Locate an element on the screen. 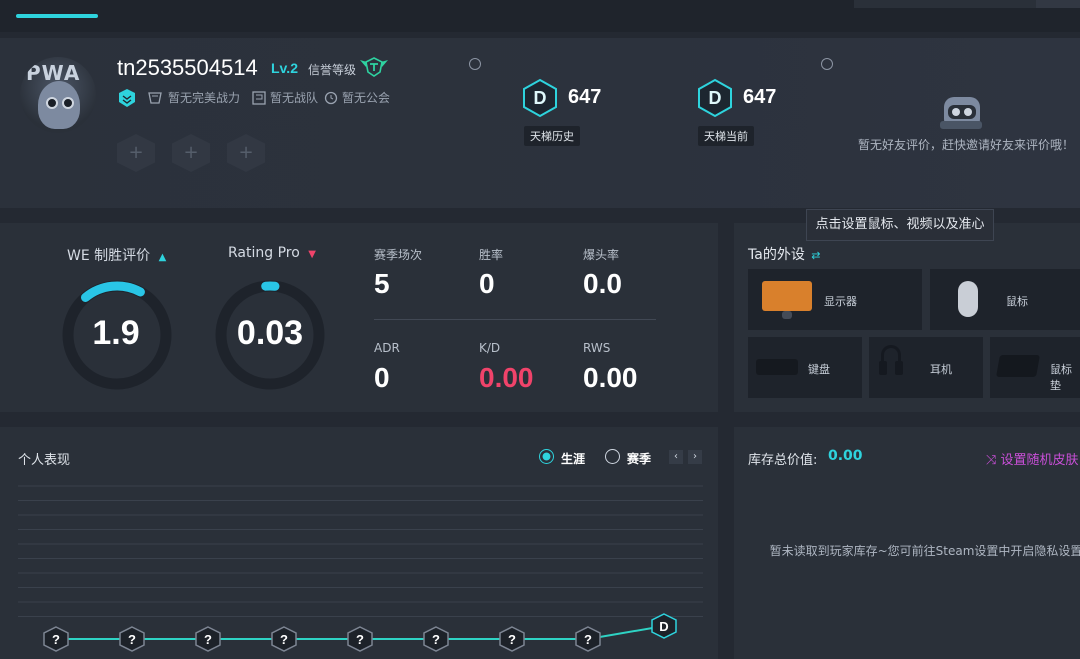 This screenshot has height=659, width=1080. team-badge-label: 暂无战队 is located at coordinates (294, 98).